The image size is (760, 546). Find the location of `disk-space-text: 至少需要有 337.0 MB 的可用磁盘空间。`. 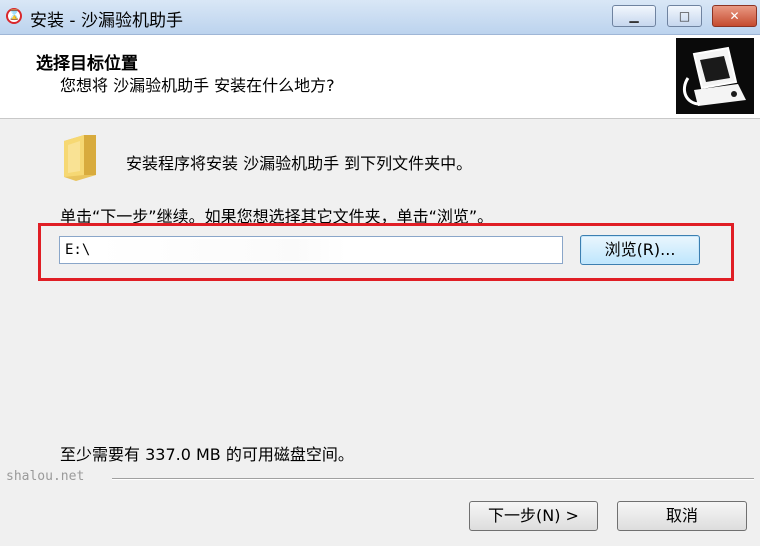

disk-space-text: 至少需要有 337.0 MB 的可用磁盘空间。 is located at coordinates (207, 454).